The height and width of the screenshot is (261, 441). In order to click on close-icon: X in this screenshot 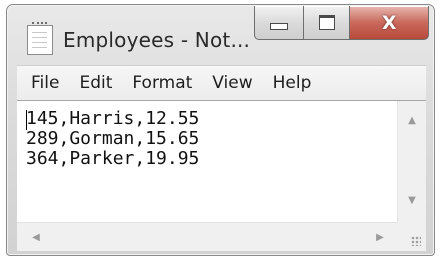, I will do `click(389, 22)`.